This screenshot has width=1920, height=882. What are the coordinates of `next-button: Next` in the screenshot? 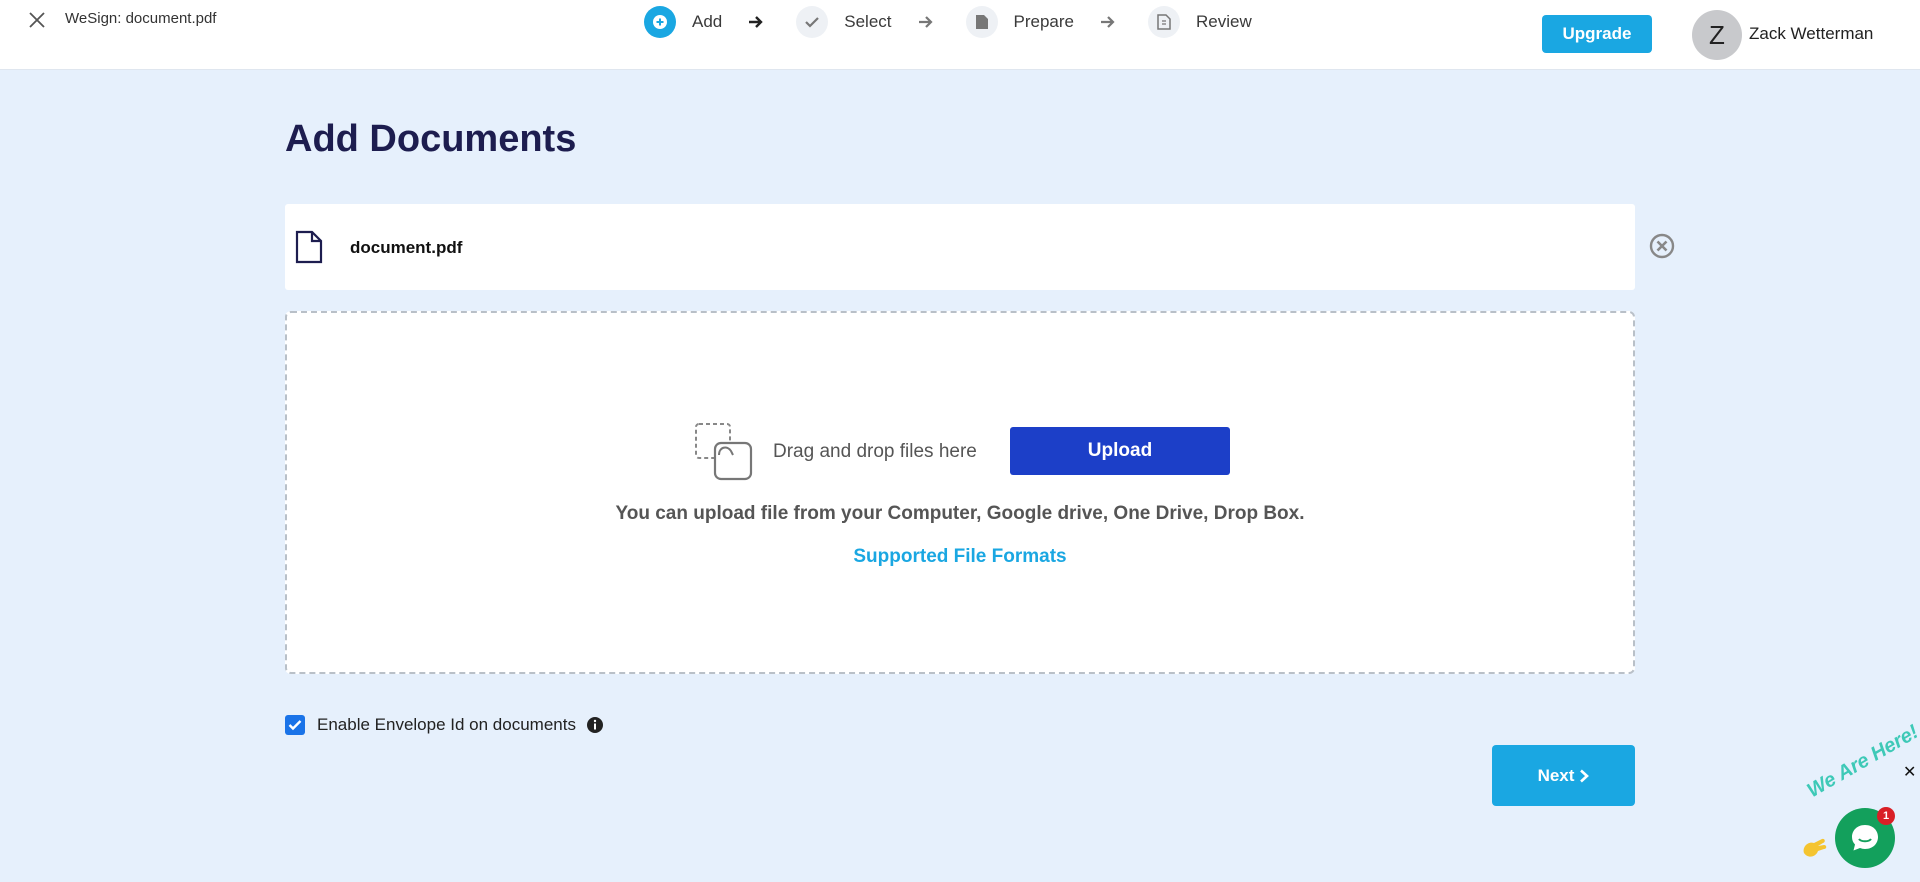 It's located at (1563, 775).